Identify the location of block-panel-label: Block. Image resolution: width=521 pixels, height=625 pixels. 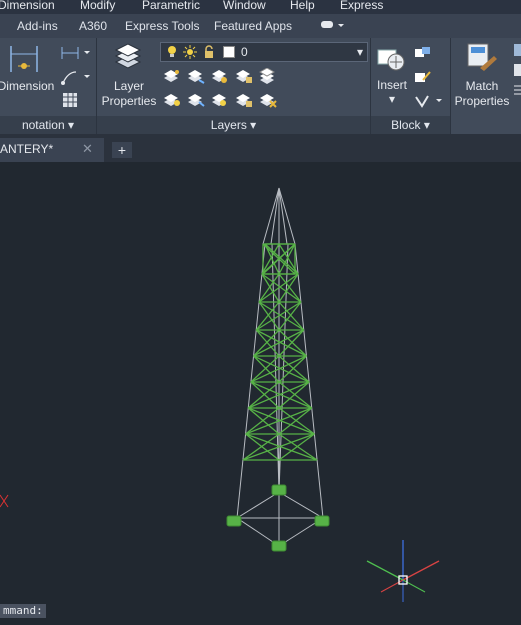
(406, 125).